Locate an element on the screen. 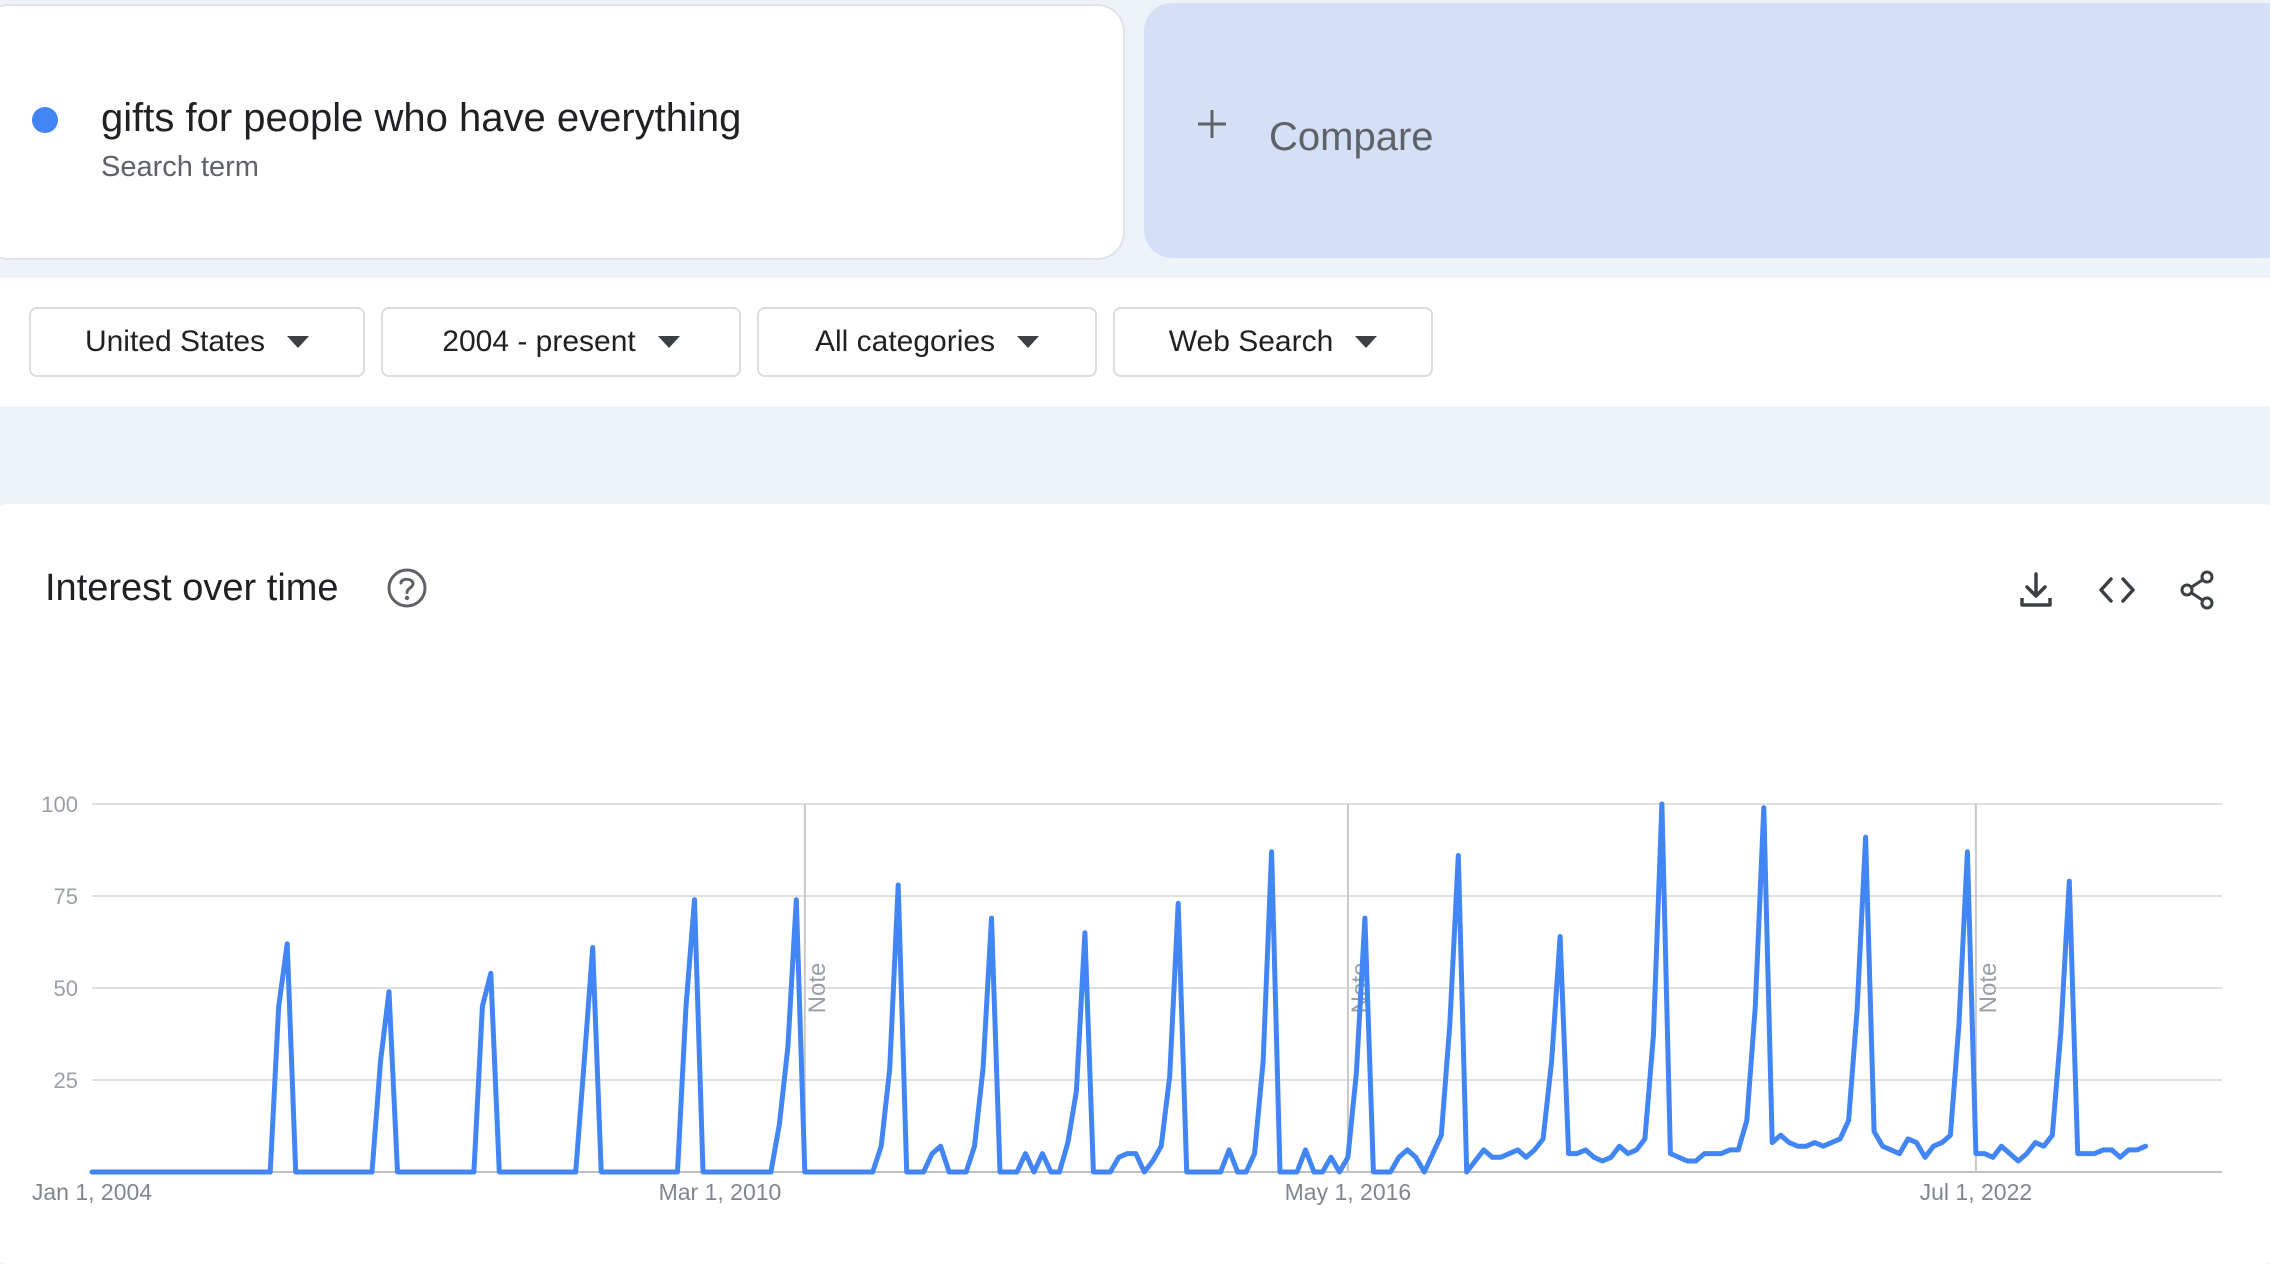  time-range-filter-label: 2004 - present is located at coordinates (539, 341).